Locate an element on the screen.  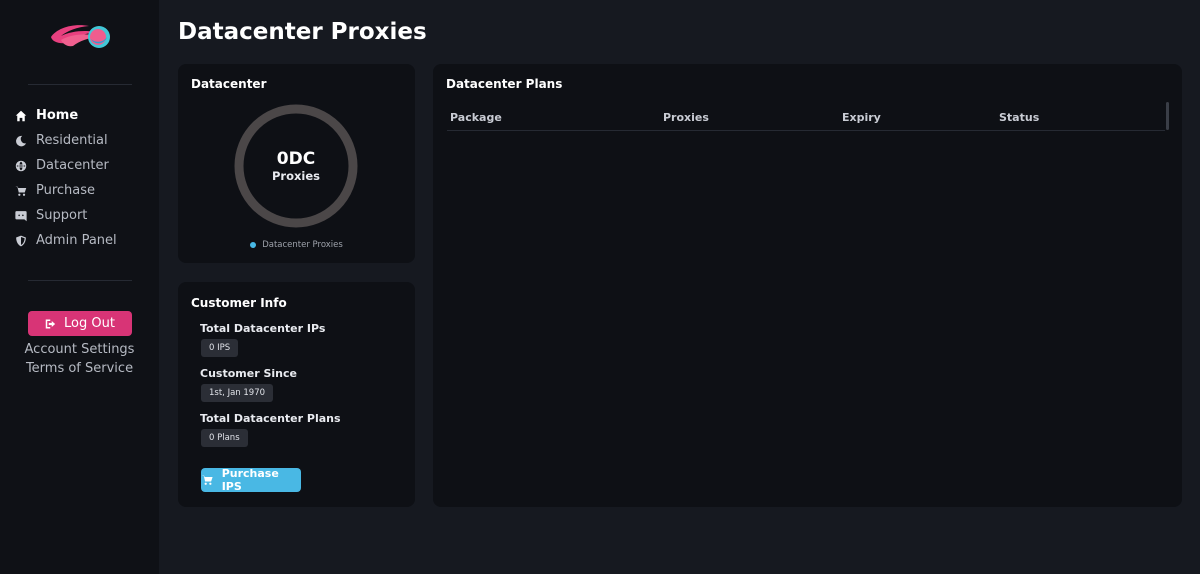
table-header-divider is located at coordinates (806, 130).